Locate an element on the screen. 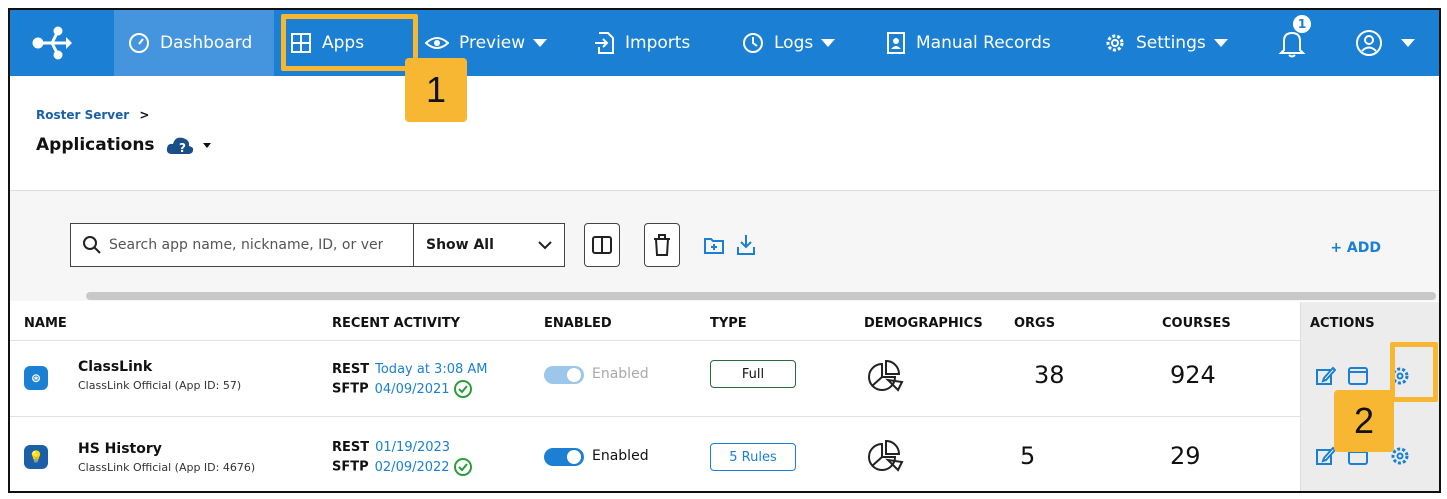  col-type: TYPE is located at coordinates (728, 323).